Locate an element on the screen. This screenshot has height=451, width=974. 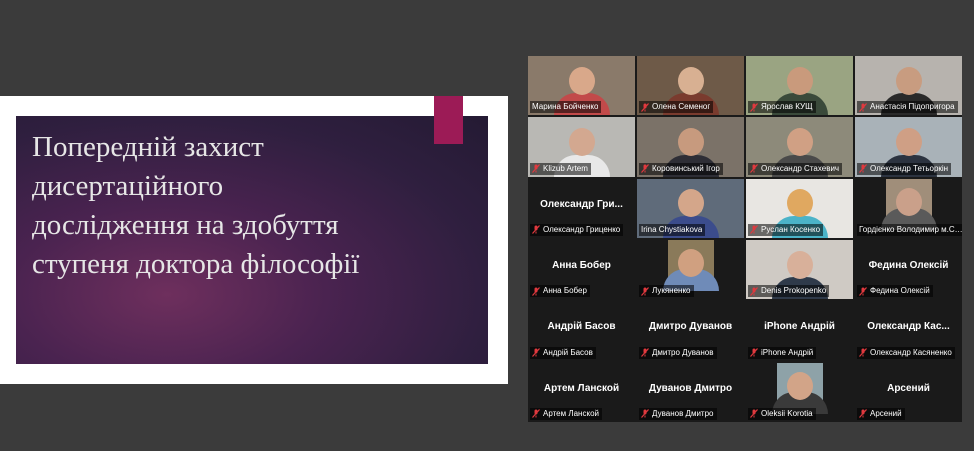
participant-tile: Oleksii Korotia is located at coordinates (799, 392).